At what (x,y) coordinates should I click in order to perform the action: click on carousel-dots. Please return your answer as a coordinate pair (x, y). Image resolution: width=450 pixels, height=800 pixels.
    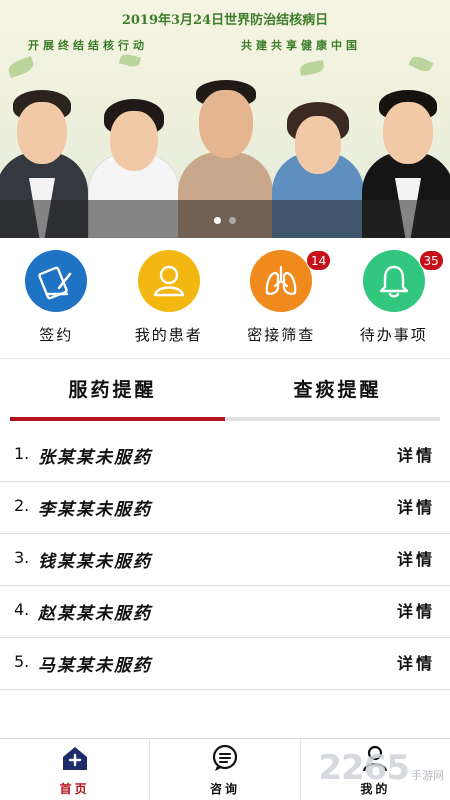
    Looking at the image, I should click on (225, 220).